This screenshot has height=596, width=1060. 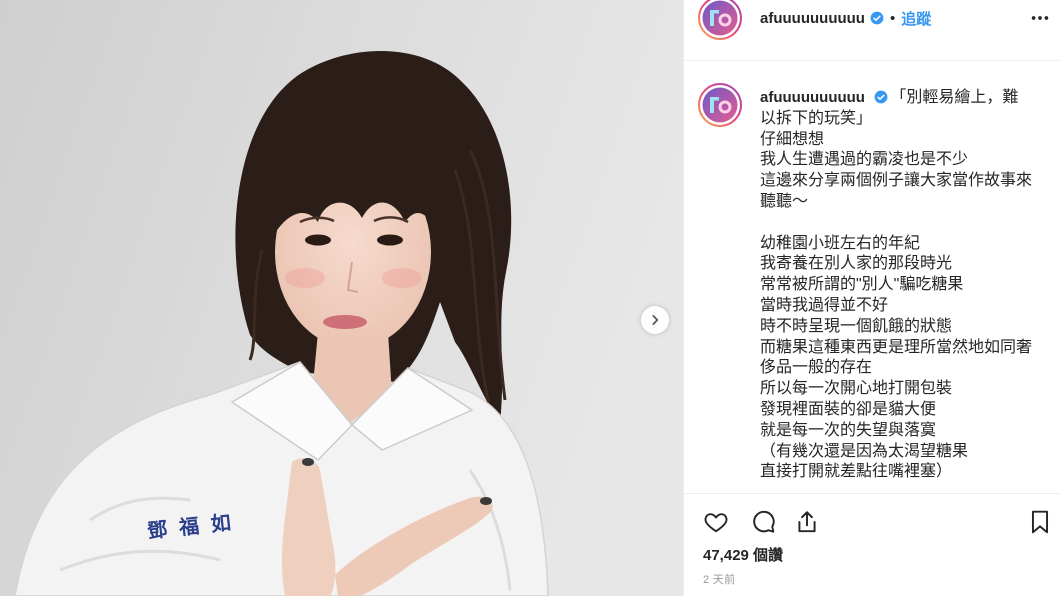 I want to click on post-timestamp: 2 天前, so click(x=719, y=580).